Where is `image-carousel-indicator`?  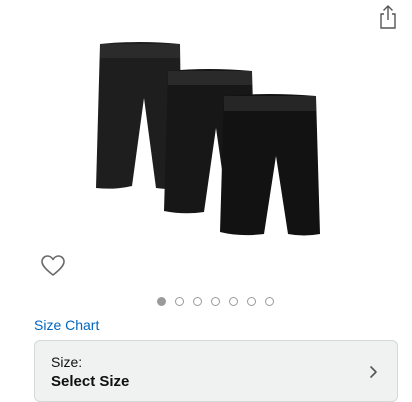 image-carousel-indicator is located at coordinates (215, 301).